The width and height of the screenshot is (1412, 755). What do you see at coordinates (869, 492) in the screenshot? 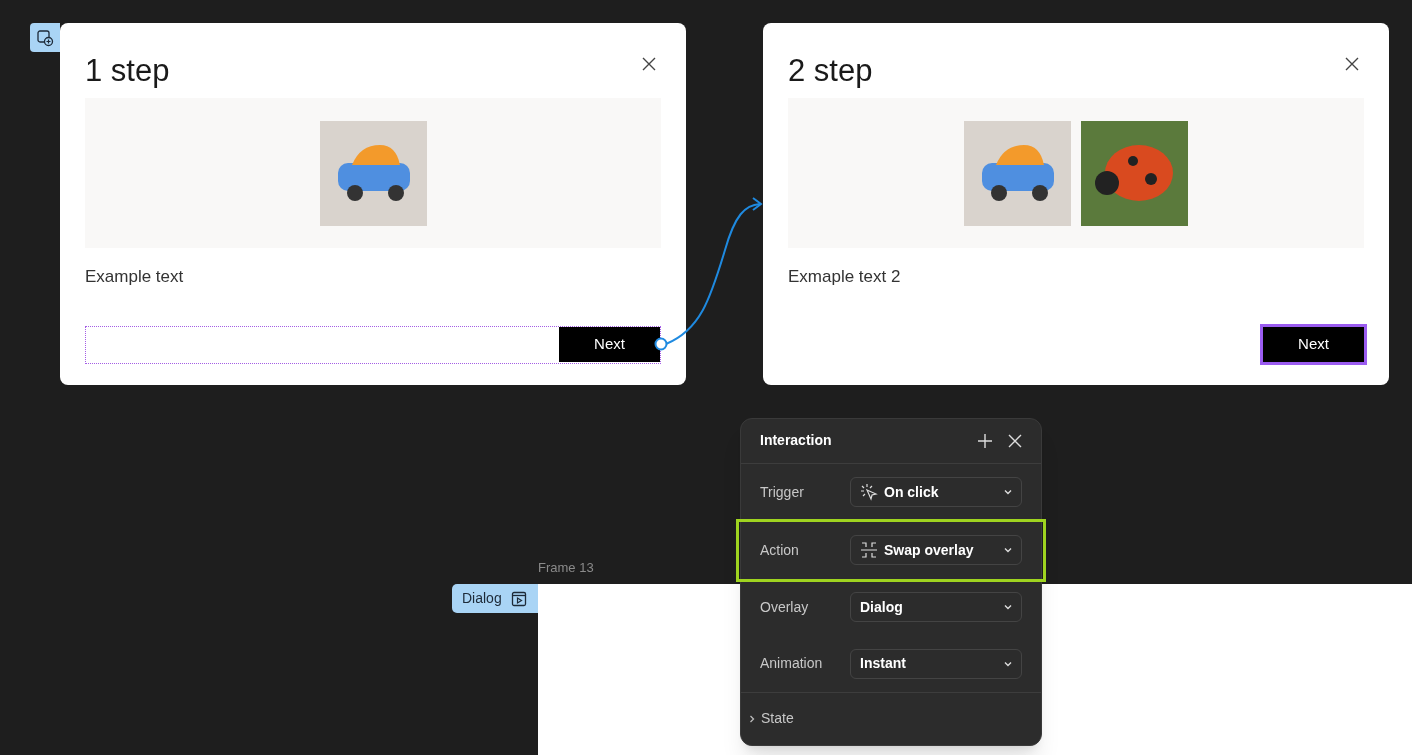
I see `click-icon` at bounding box center [869, 492].